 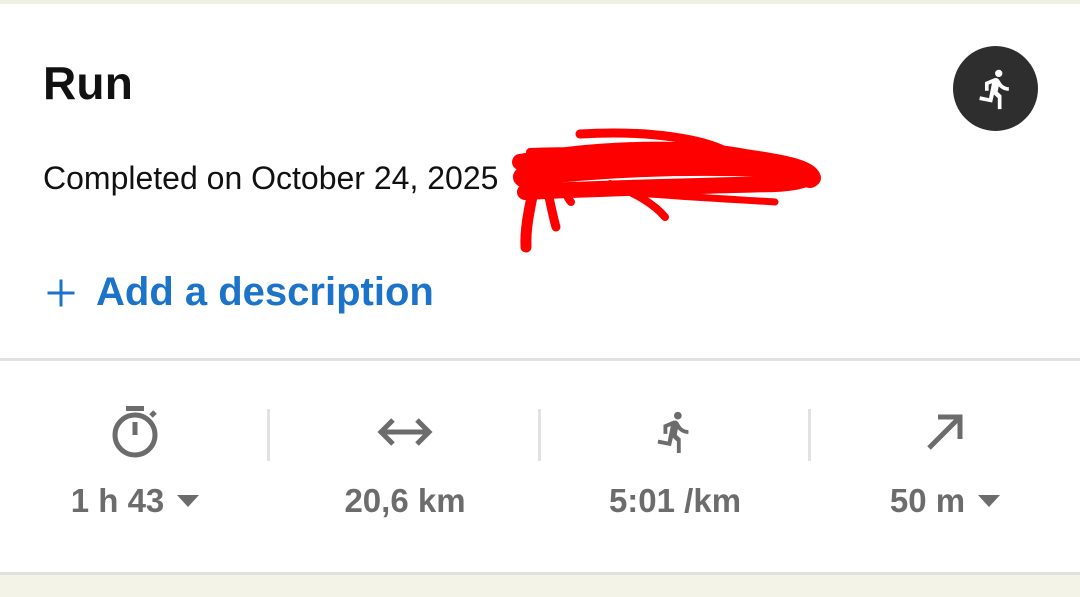 I want to click on stat-pace-value: 5:01 /km, so click(x=675, y=500).